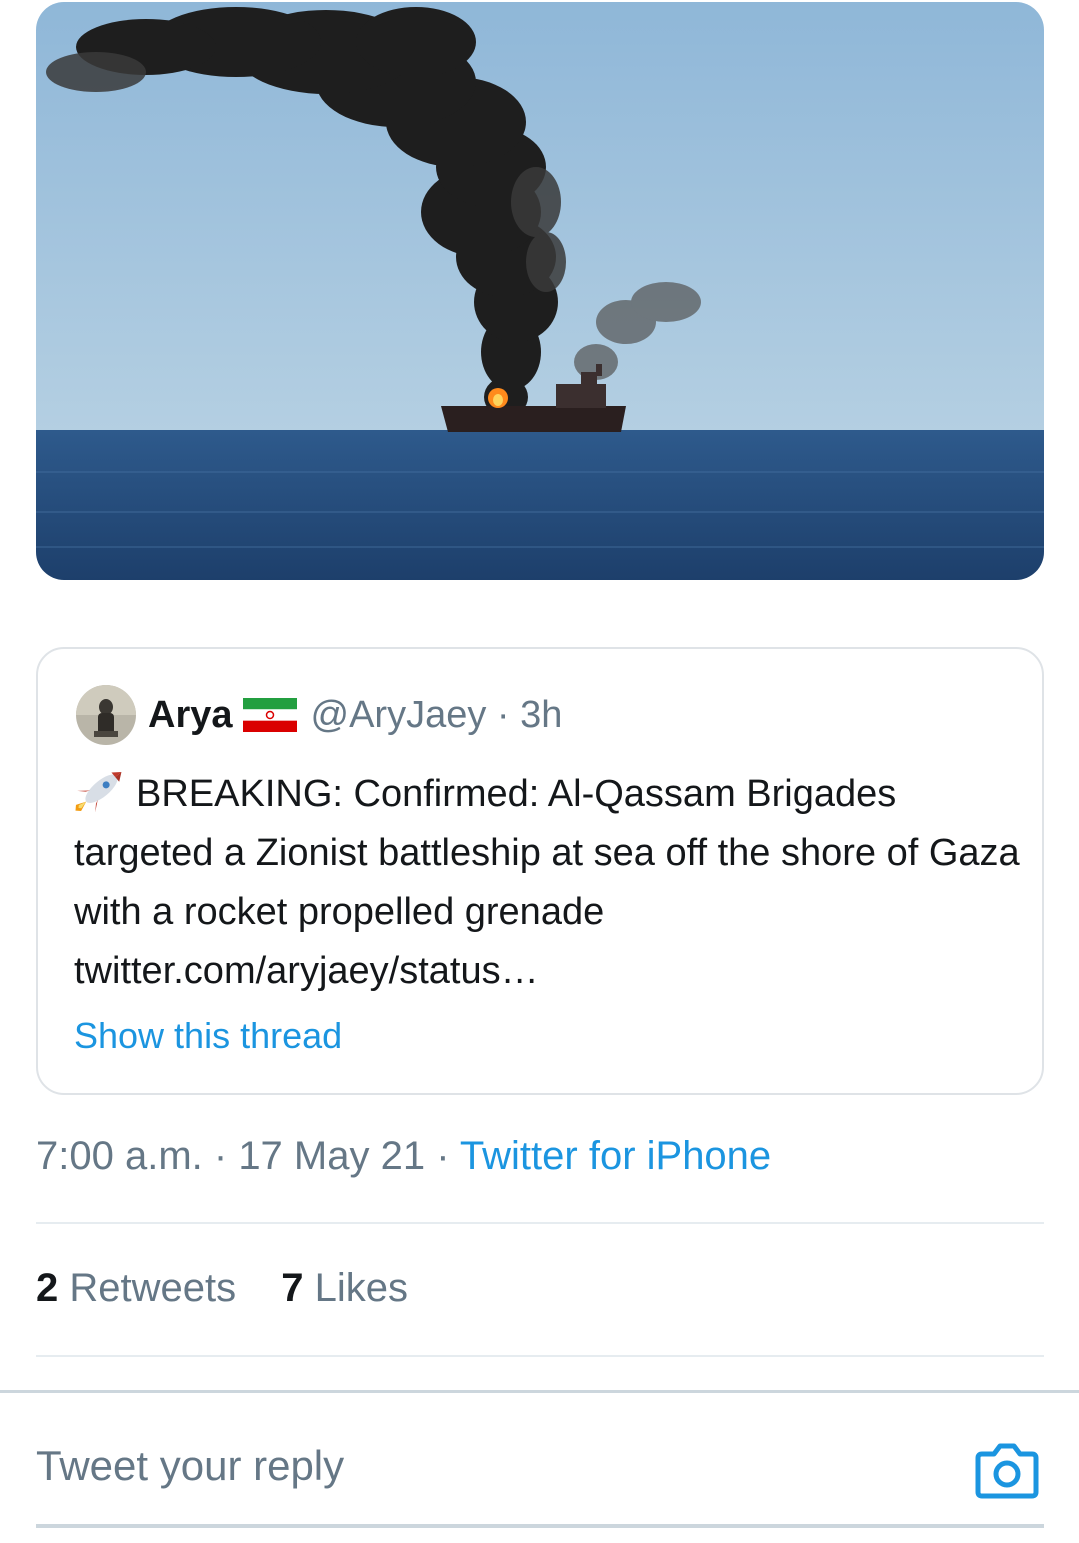 This screenshot has height=1543, width=1079. Describe the element at coordinates (331, 1156) in the screenshot. I see `tweet-date: 17 May 21` at that location.